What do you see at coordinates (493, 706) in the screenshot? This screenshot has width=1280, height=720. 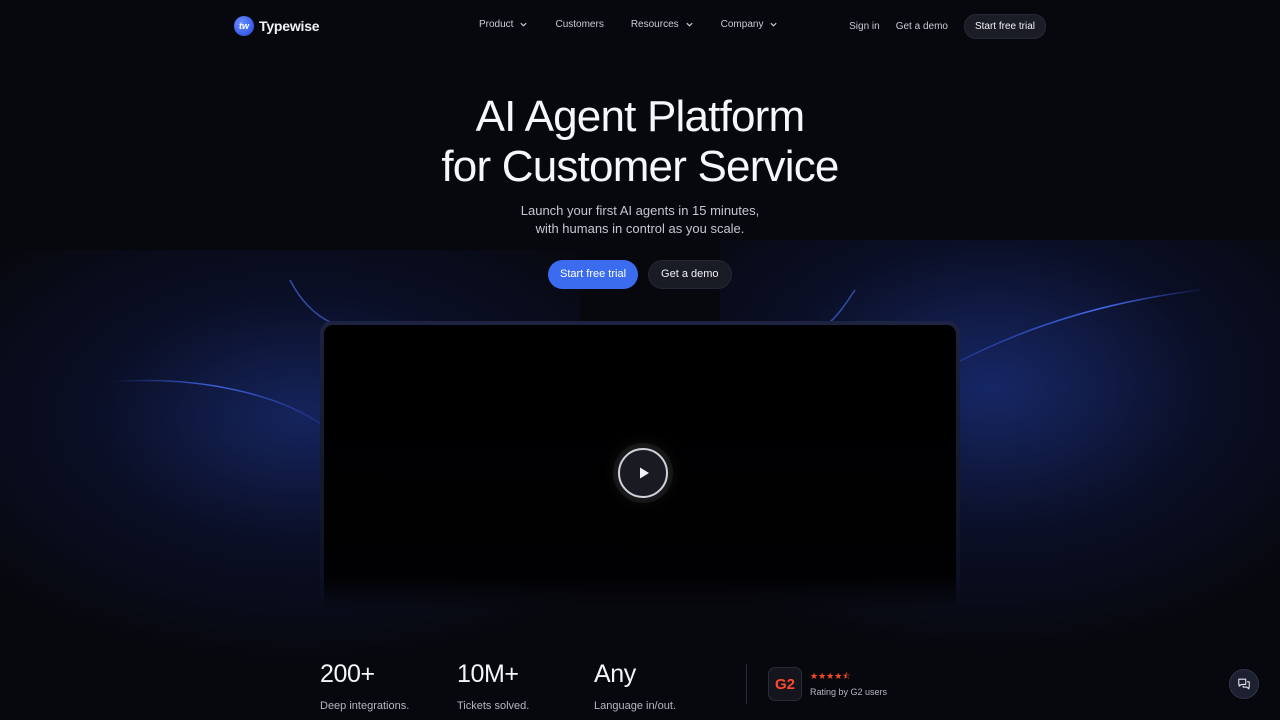 I see `stat-label: Tickets solved.` at bounding box center [493, 706].